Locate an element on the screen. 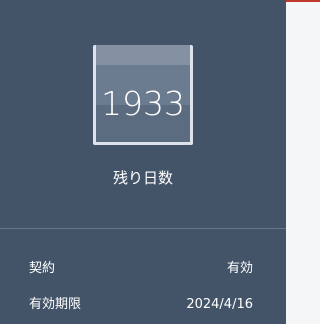  remaining-days-value: 1933 is located at coordinates (143, 103).